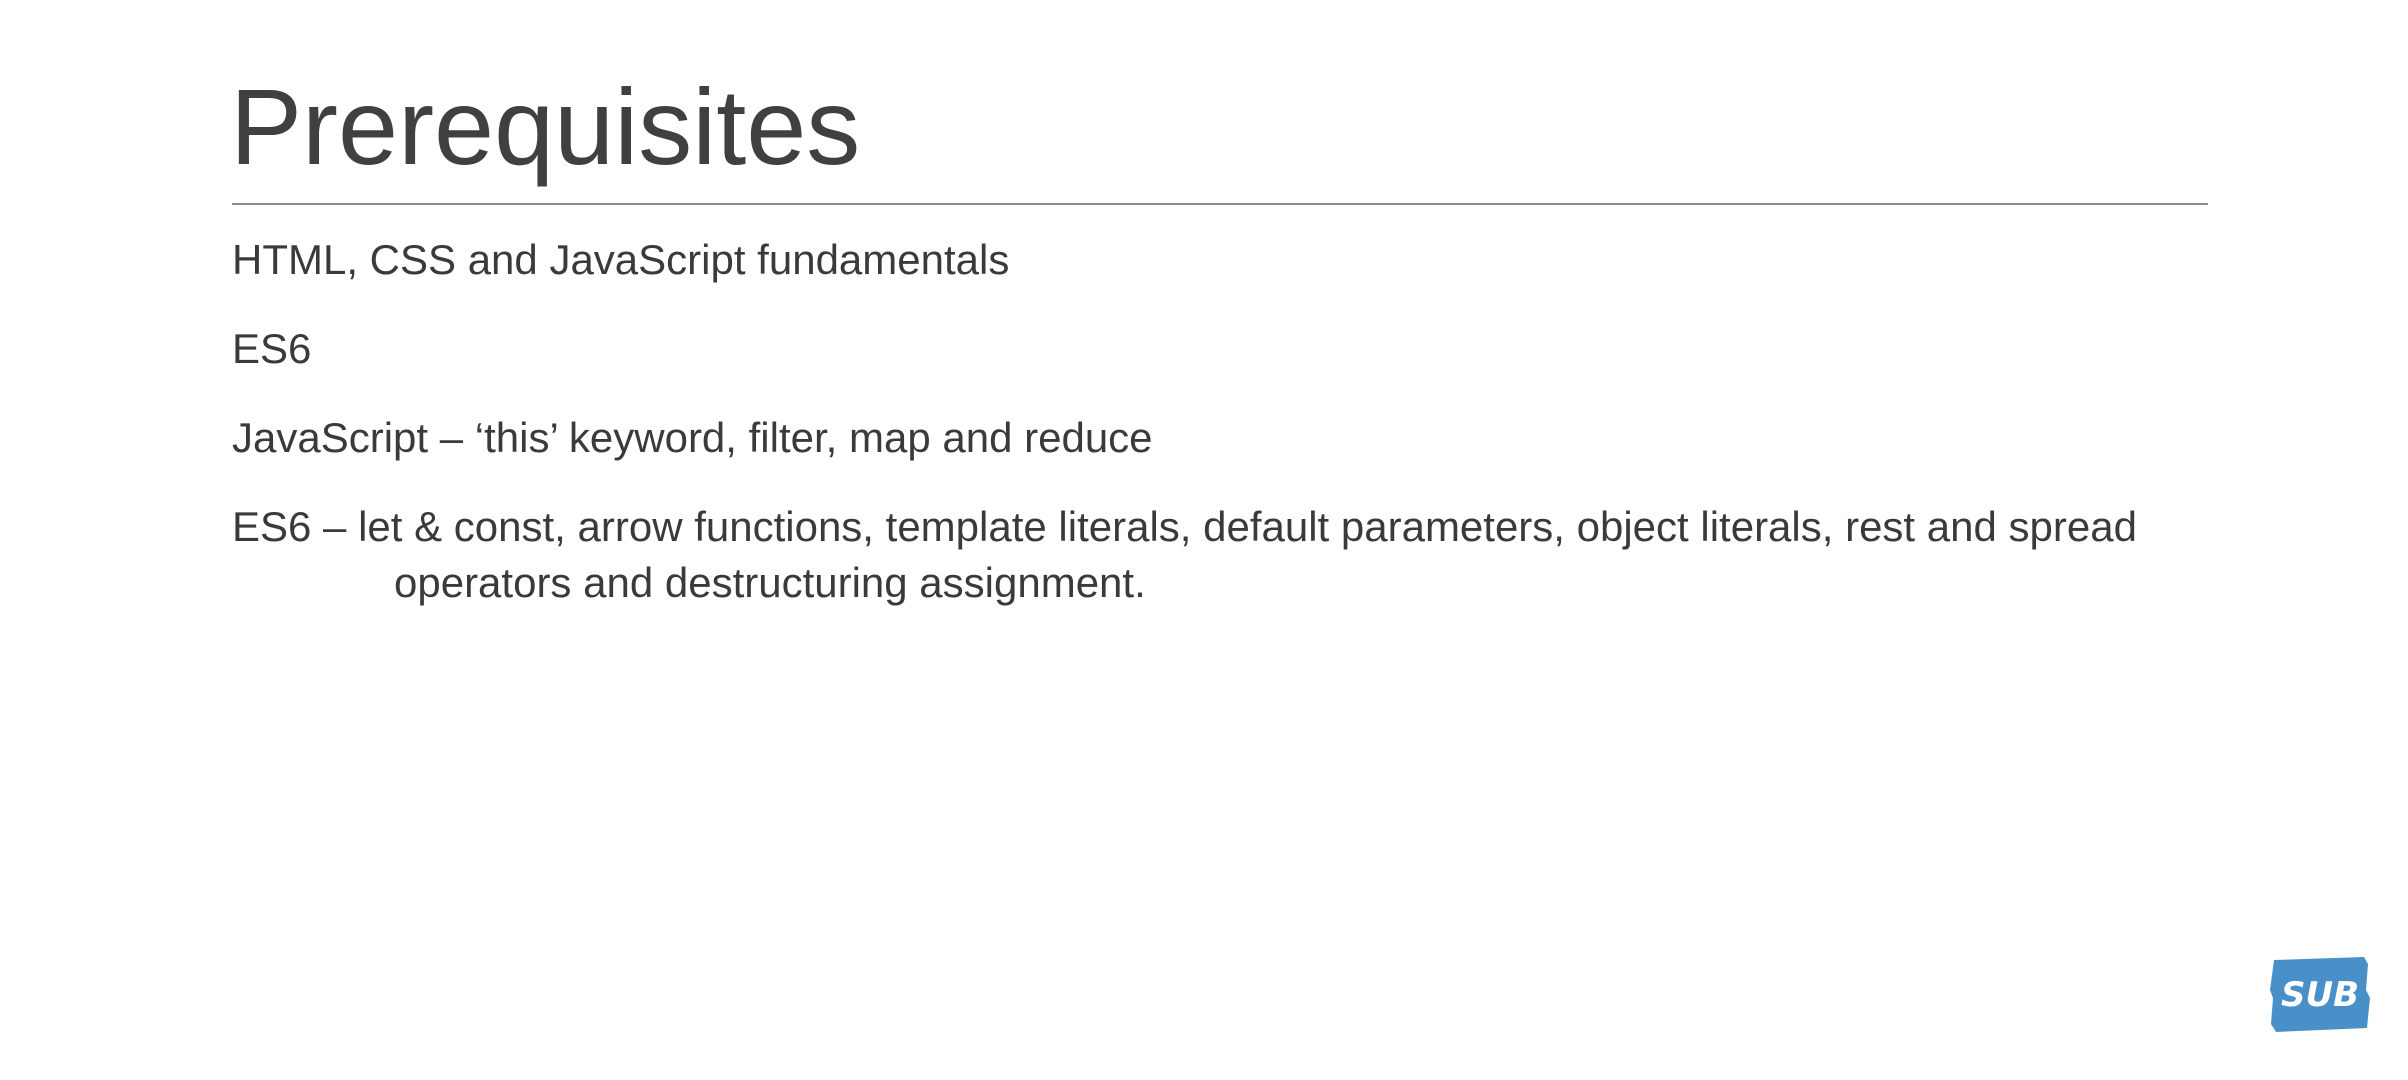  Describe the element at coordinates (1220, 204) in the screenshot. I see `title-divider` at that location.